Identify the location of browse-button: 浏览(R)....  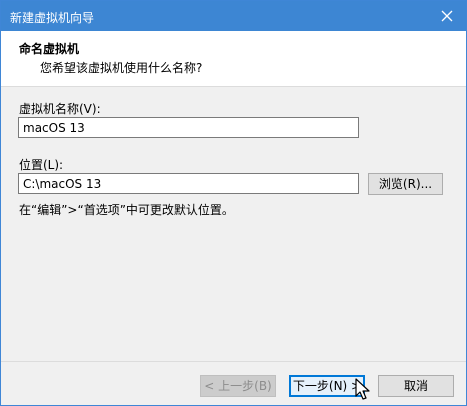
(405, 184).